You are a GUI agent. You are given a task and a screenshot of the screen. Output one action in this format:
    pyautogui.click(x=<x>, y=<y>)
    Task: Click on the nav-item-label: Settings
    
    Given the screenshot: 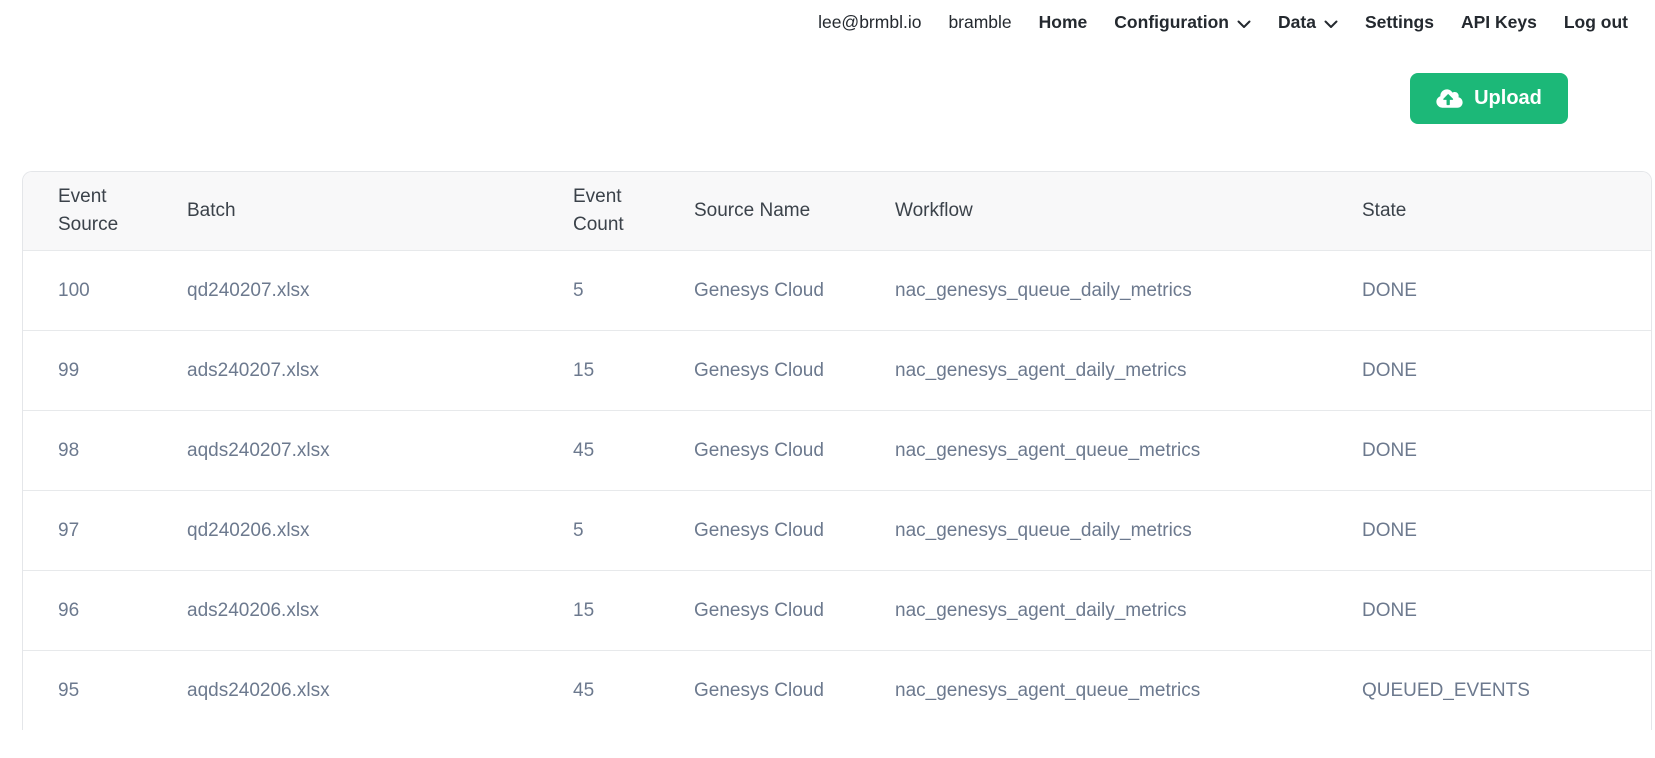 What is the action you would take?
    pyautogui.click(x=1399, y=22)
    